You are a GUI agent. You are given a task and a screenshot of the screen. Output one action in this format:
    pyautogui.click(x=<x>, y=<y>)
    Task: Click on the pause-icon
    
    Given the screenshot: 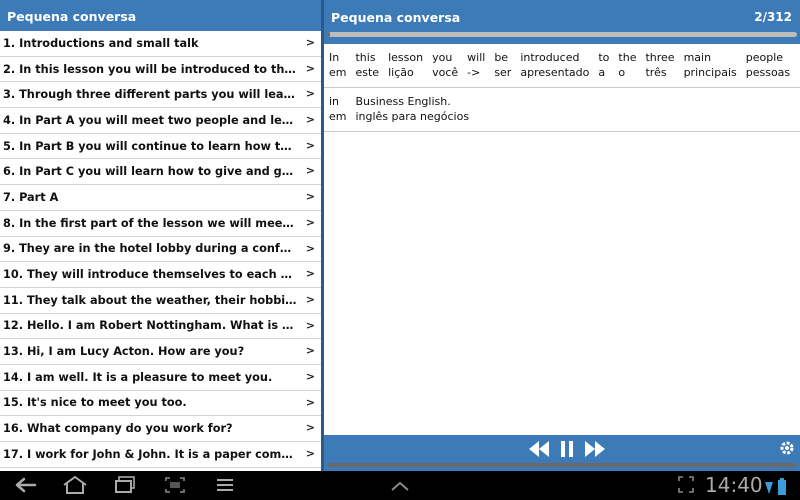 What is the action you would take?
    pyautogui.click(x=567, y=451)
    